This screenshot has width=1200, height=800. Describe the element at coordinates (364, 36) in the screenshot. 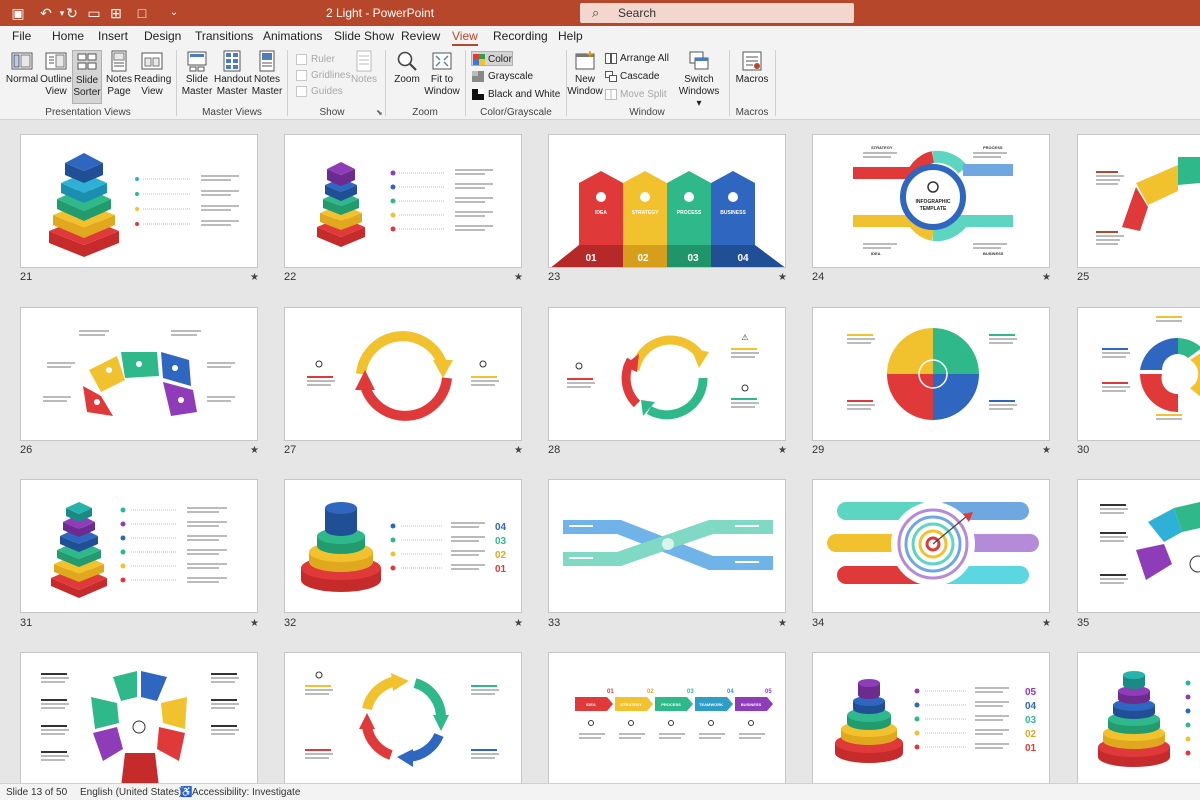

I see `tab-slide-show: Slide Show` at that location.